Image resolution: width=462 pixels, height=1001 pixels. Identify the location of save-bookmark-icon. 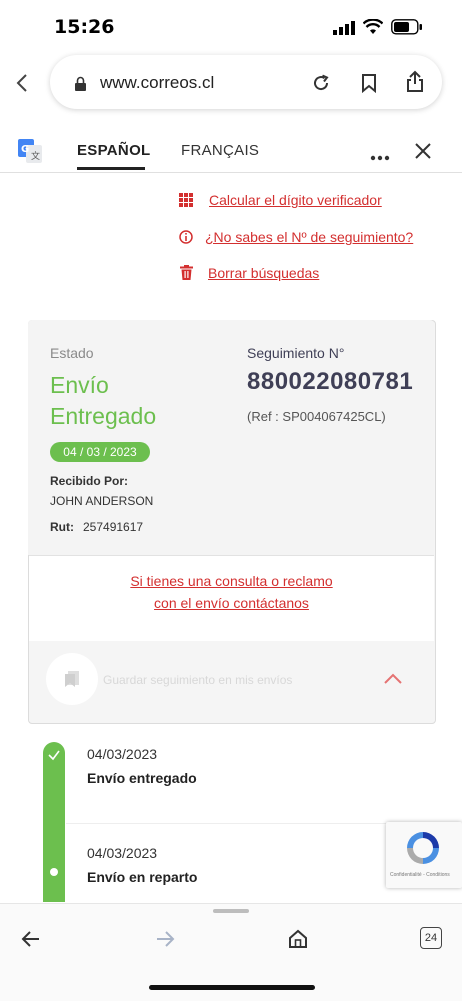
(72, 681).